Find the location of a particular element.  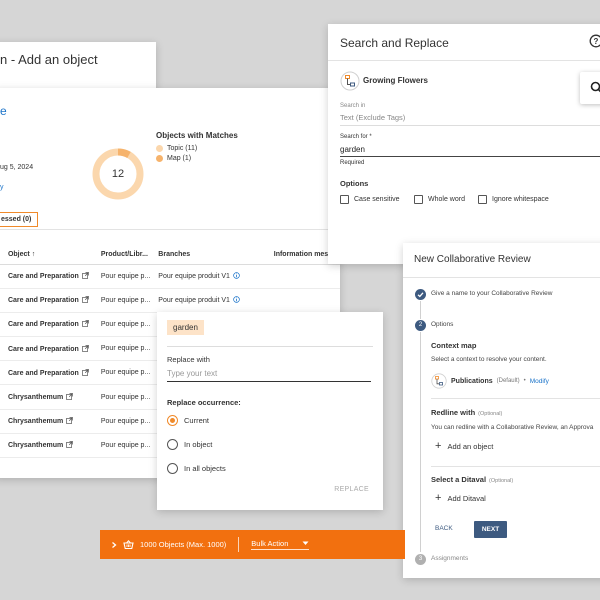

replace-button: REPLACE is located at coordinates (351, 489).